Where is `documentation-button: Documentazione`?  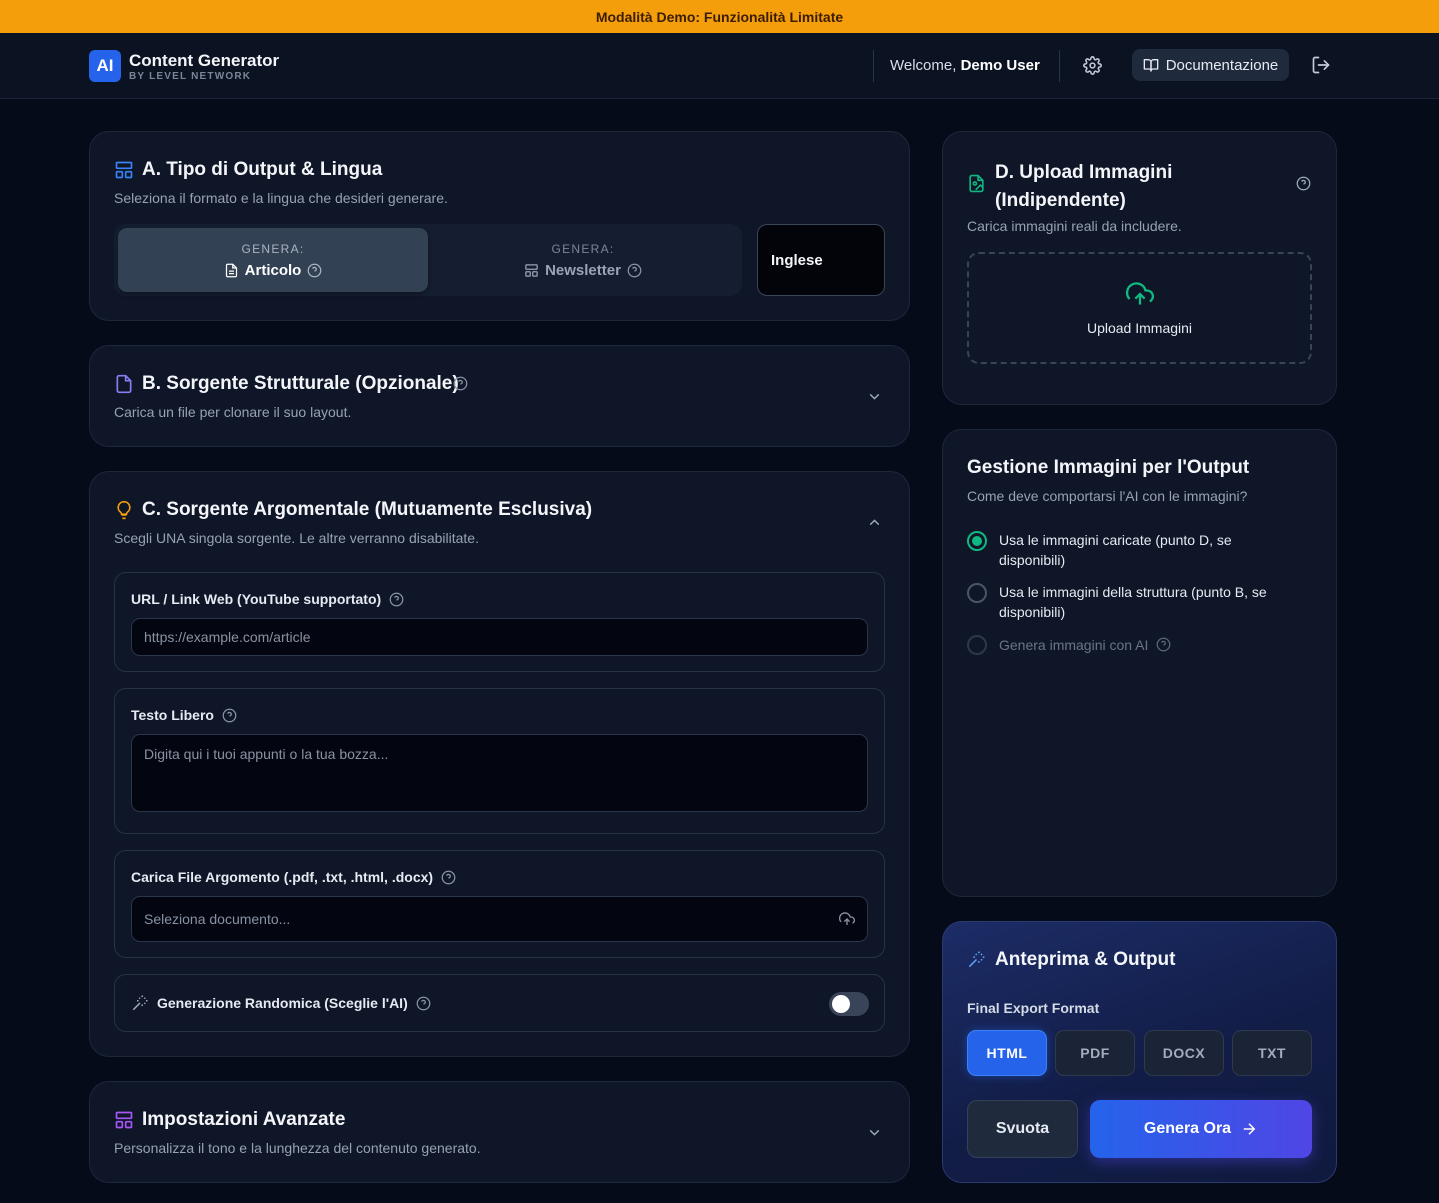
documentation-button: Documentazione is located at coordinates (1210, 65).